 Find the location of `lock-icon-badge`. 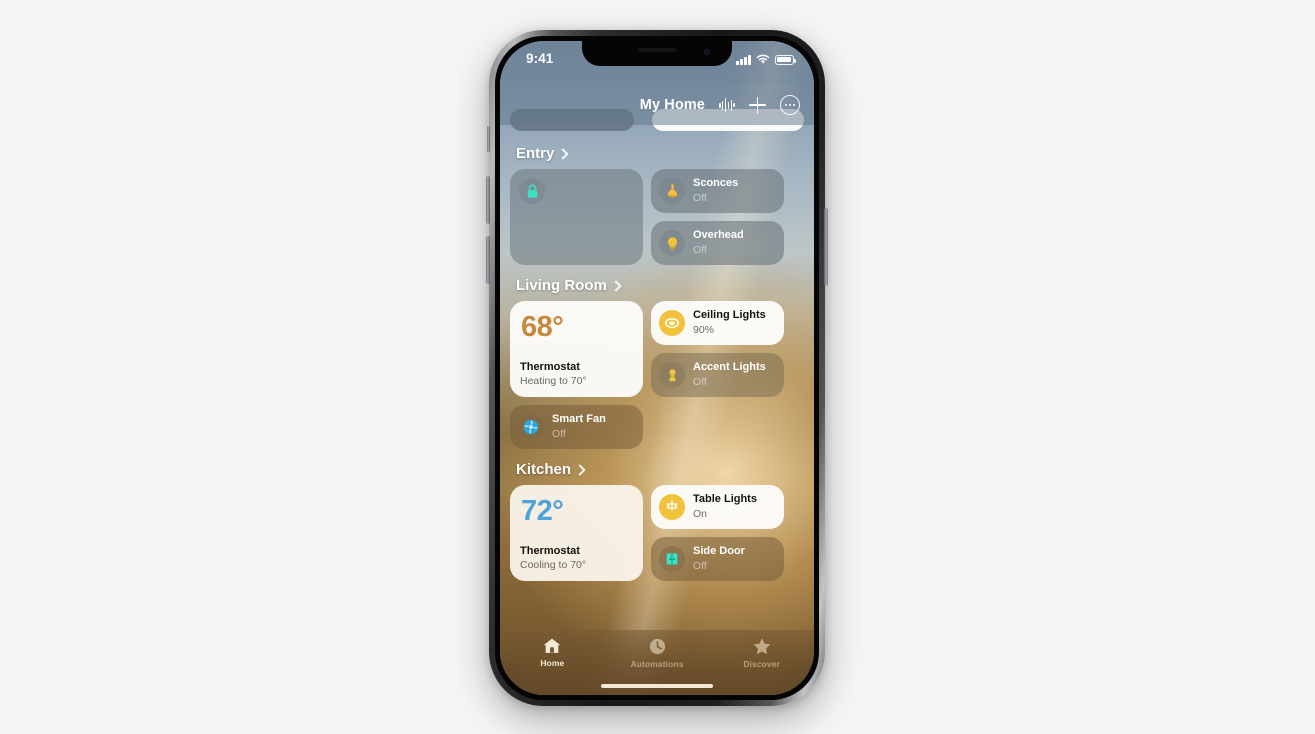

lock-icon-badge is located at coordinates (532, 191).